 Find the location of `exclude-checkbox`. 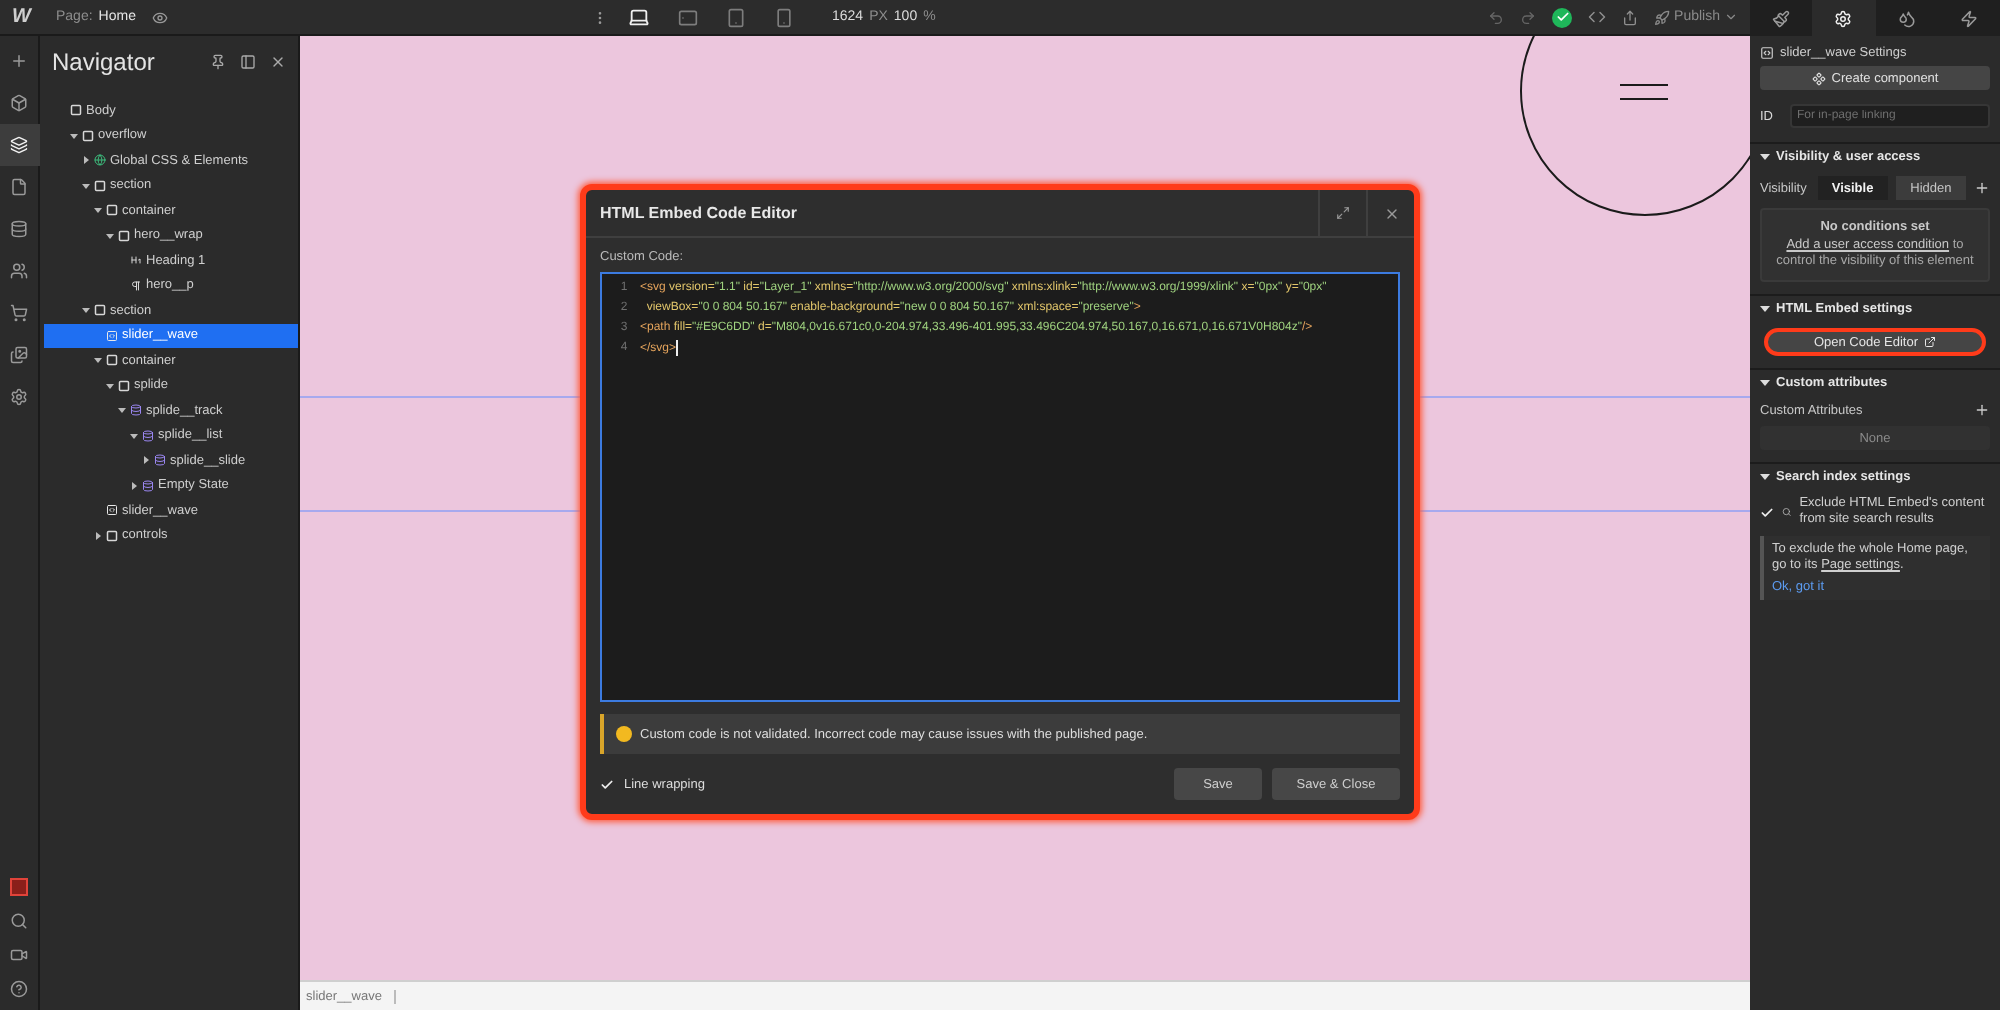

exclude-checkbox is located at coordinates (1767, 512).